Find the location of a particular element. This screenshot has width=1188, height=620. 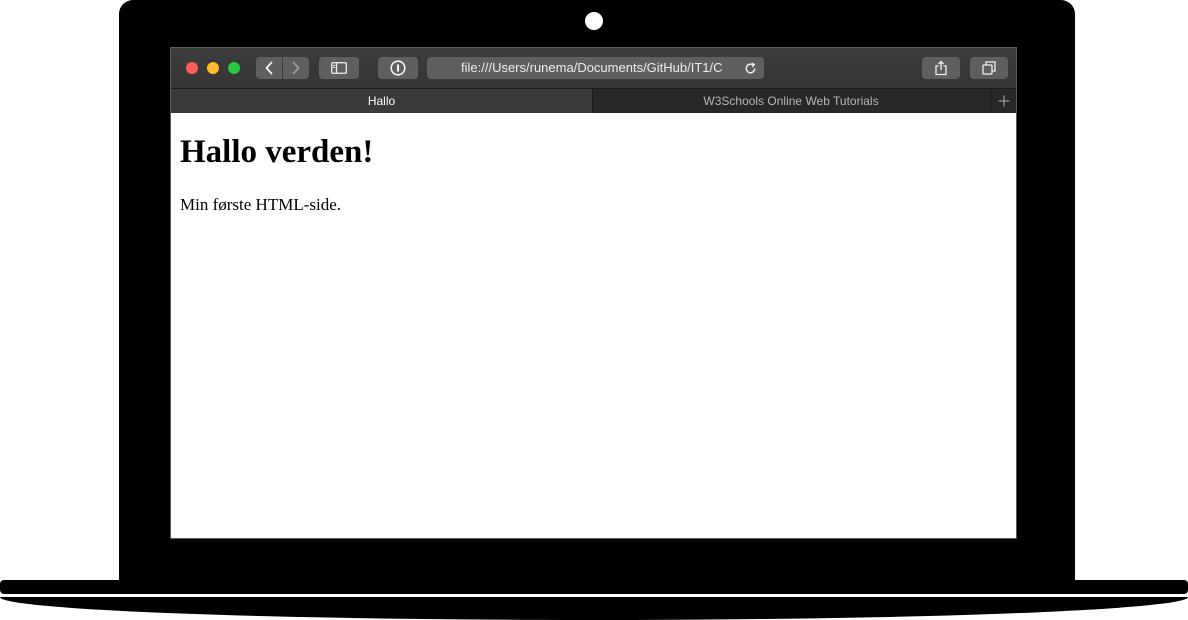

camera is located at coordinates (594, 21).